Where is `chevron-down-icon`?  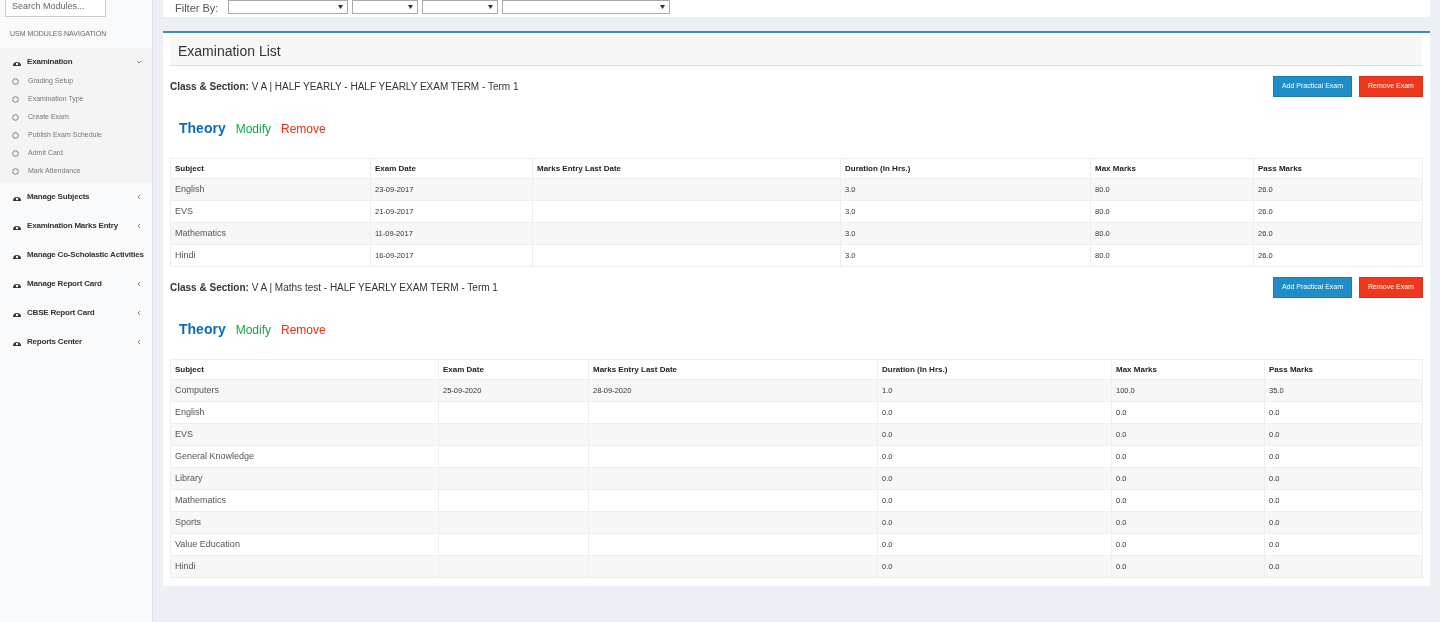 chevron-down-icon is located at coordinates (139, 62).